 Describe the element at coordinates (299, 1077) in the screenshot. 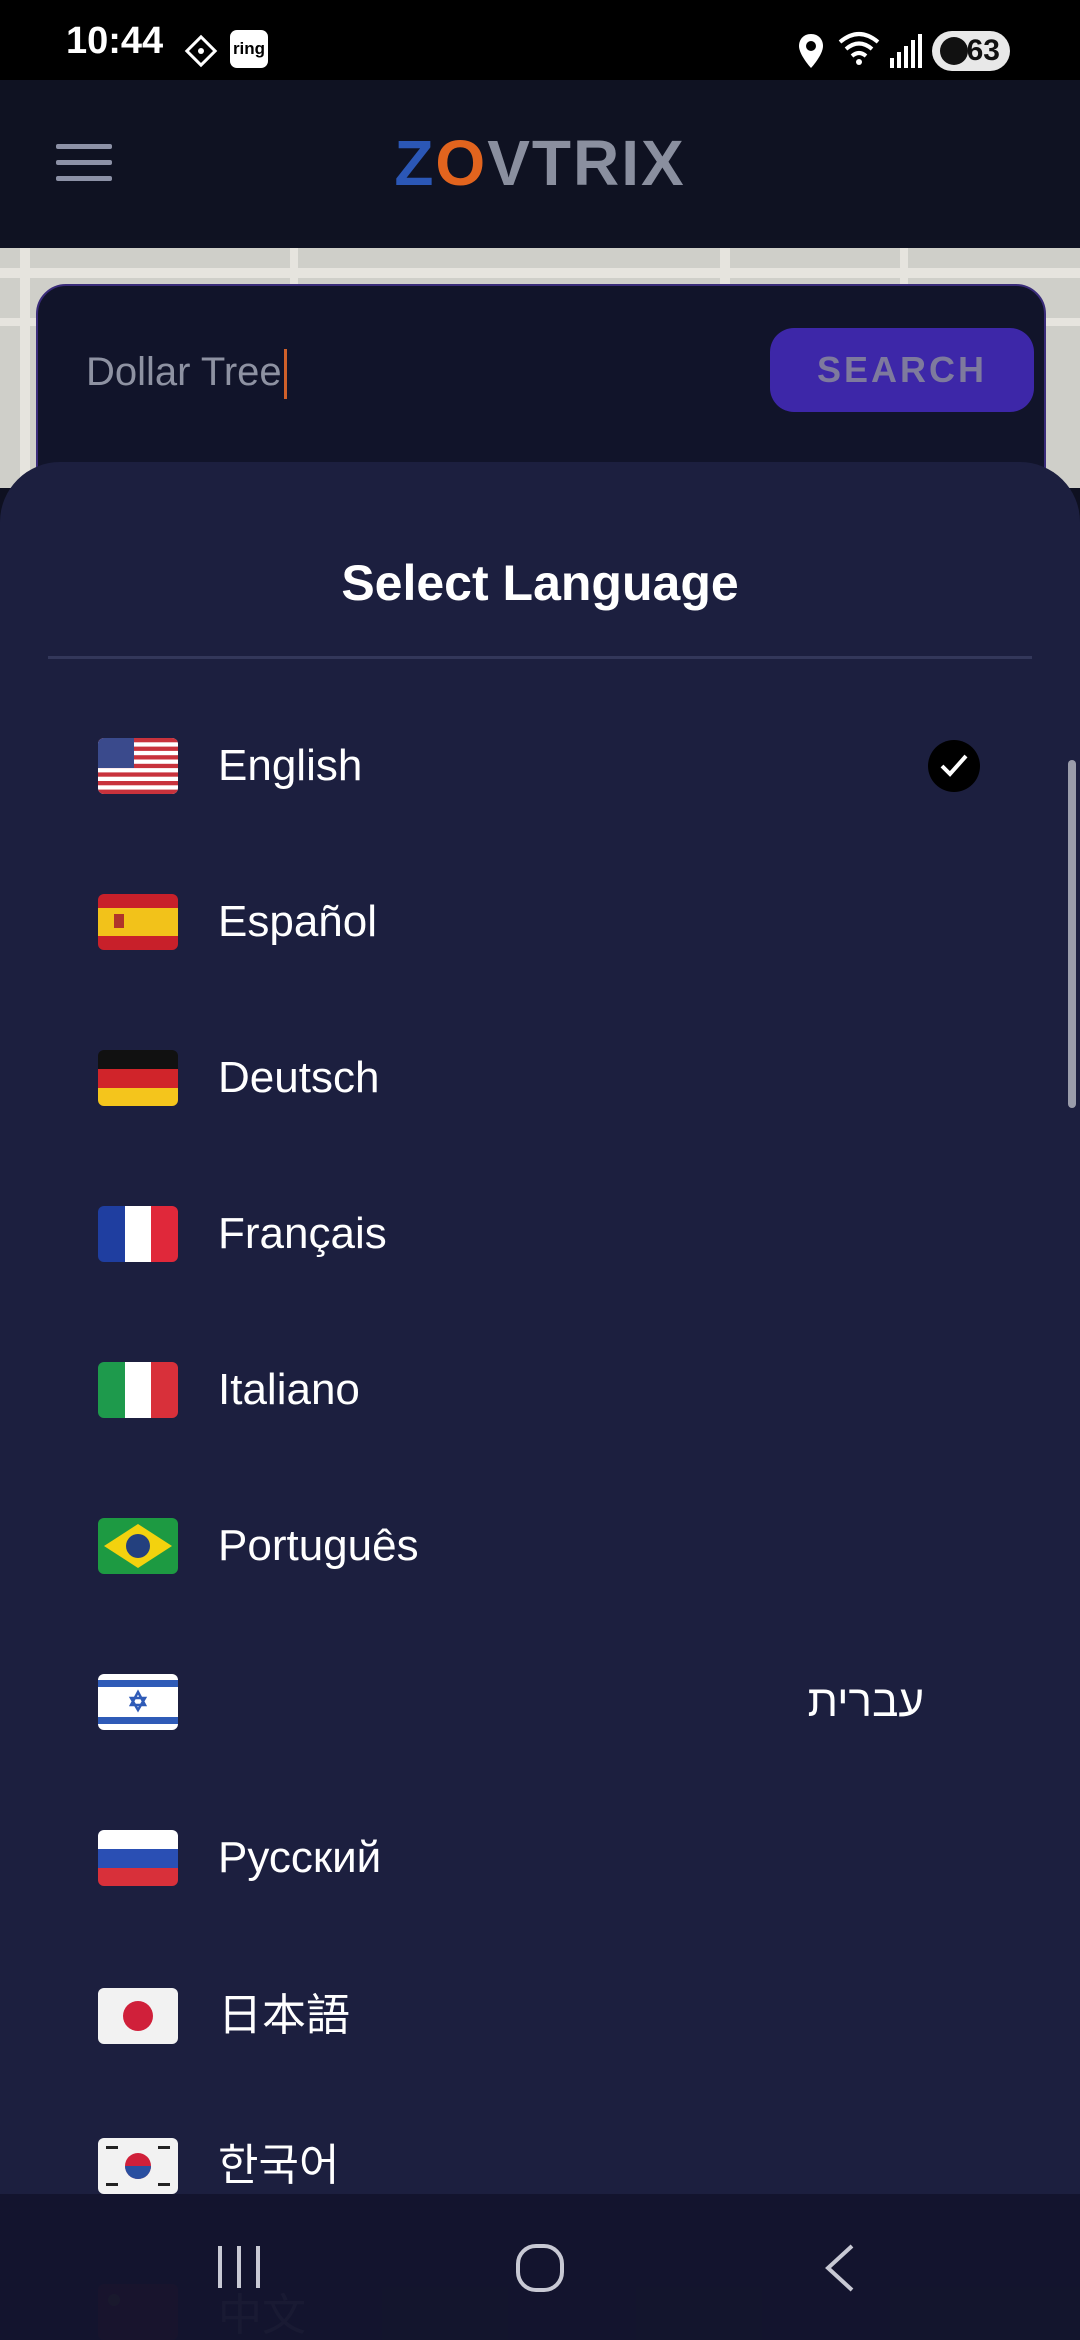

I see `language-label: Deutsch` at that location.